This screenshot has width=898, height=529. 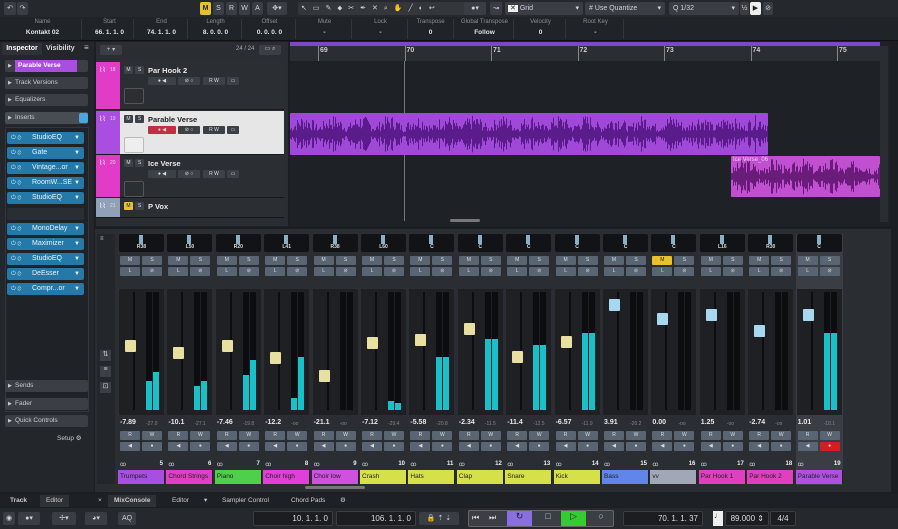 I want to click on pan-control: L16, so click(x=722, y=243).